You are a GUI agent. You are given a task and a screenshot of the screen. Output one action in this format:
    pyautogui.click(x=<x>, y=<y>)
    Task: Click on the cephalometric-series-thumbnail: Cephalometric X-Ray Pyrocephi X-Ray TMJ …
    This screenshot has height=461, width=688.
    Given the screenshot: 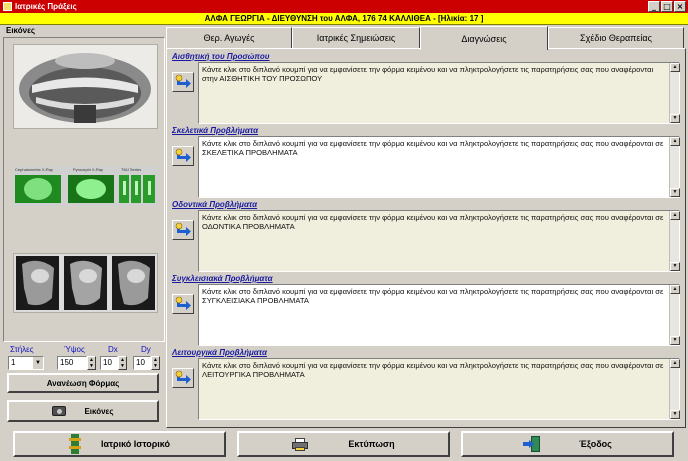 What is the action you would take?
    pyautogui.click(x=85, y=186)
    